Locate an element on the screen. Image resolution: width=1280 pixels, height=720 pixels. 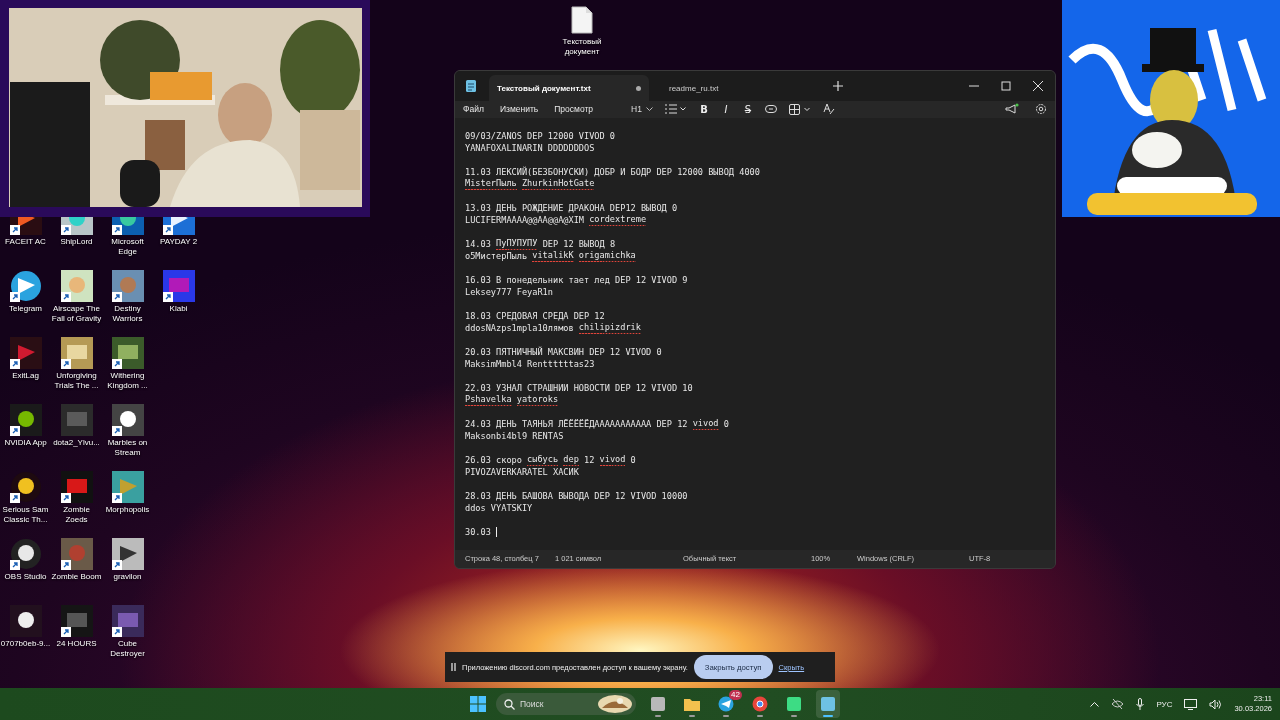
spellcheck-icon is located at coordinates (828, 109).